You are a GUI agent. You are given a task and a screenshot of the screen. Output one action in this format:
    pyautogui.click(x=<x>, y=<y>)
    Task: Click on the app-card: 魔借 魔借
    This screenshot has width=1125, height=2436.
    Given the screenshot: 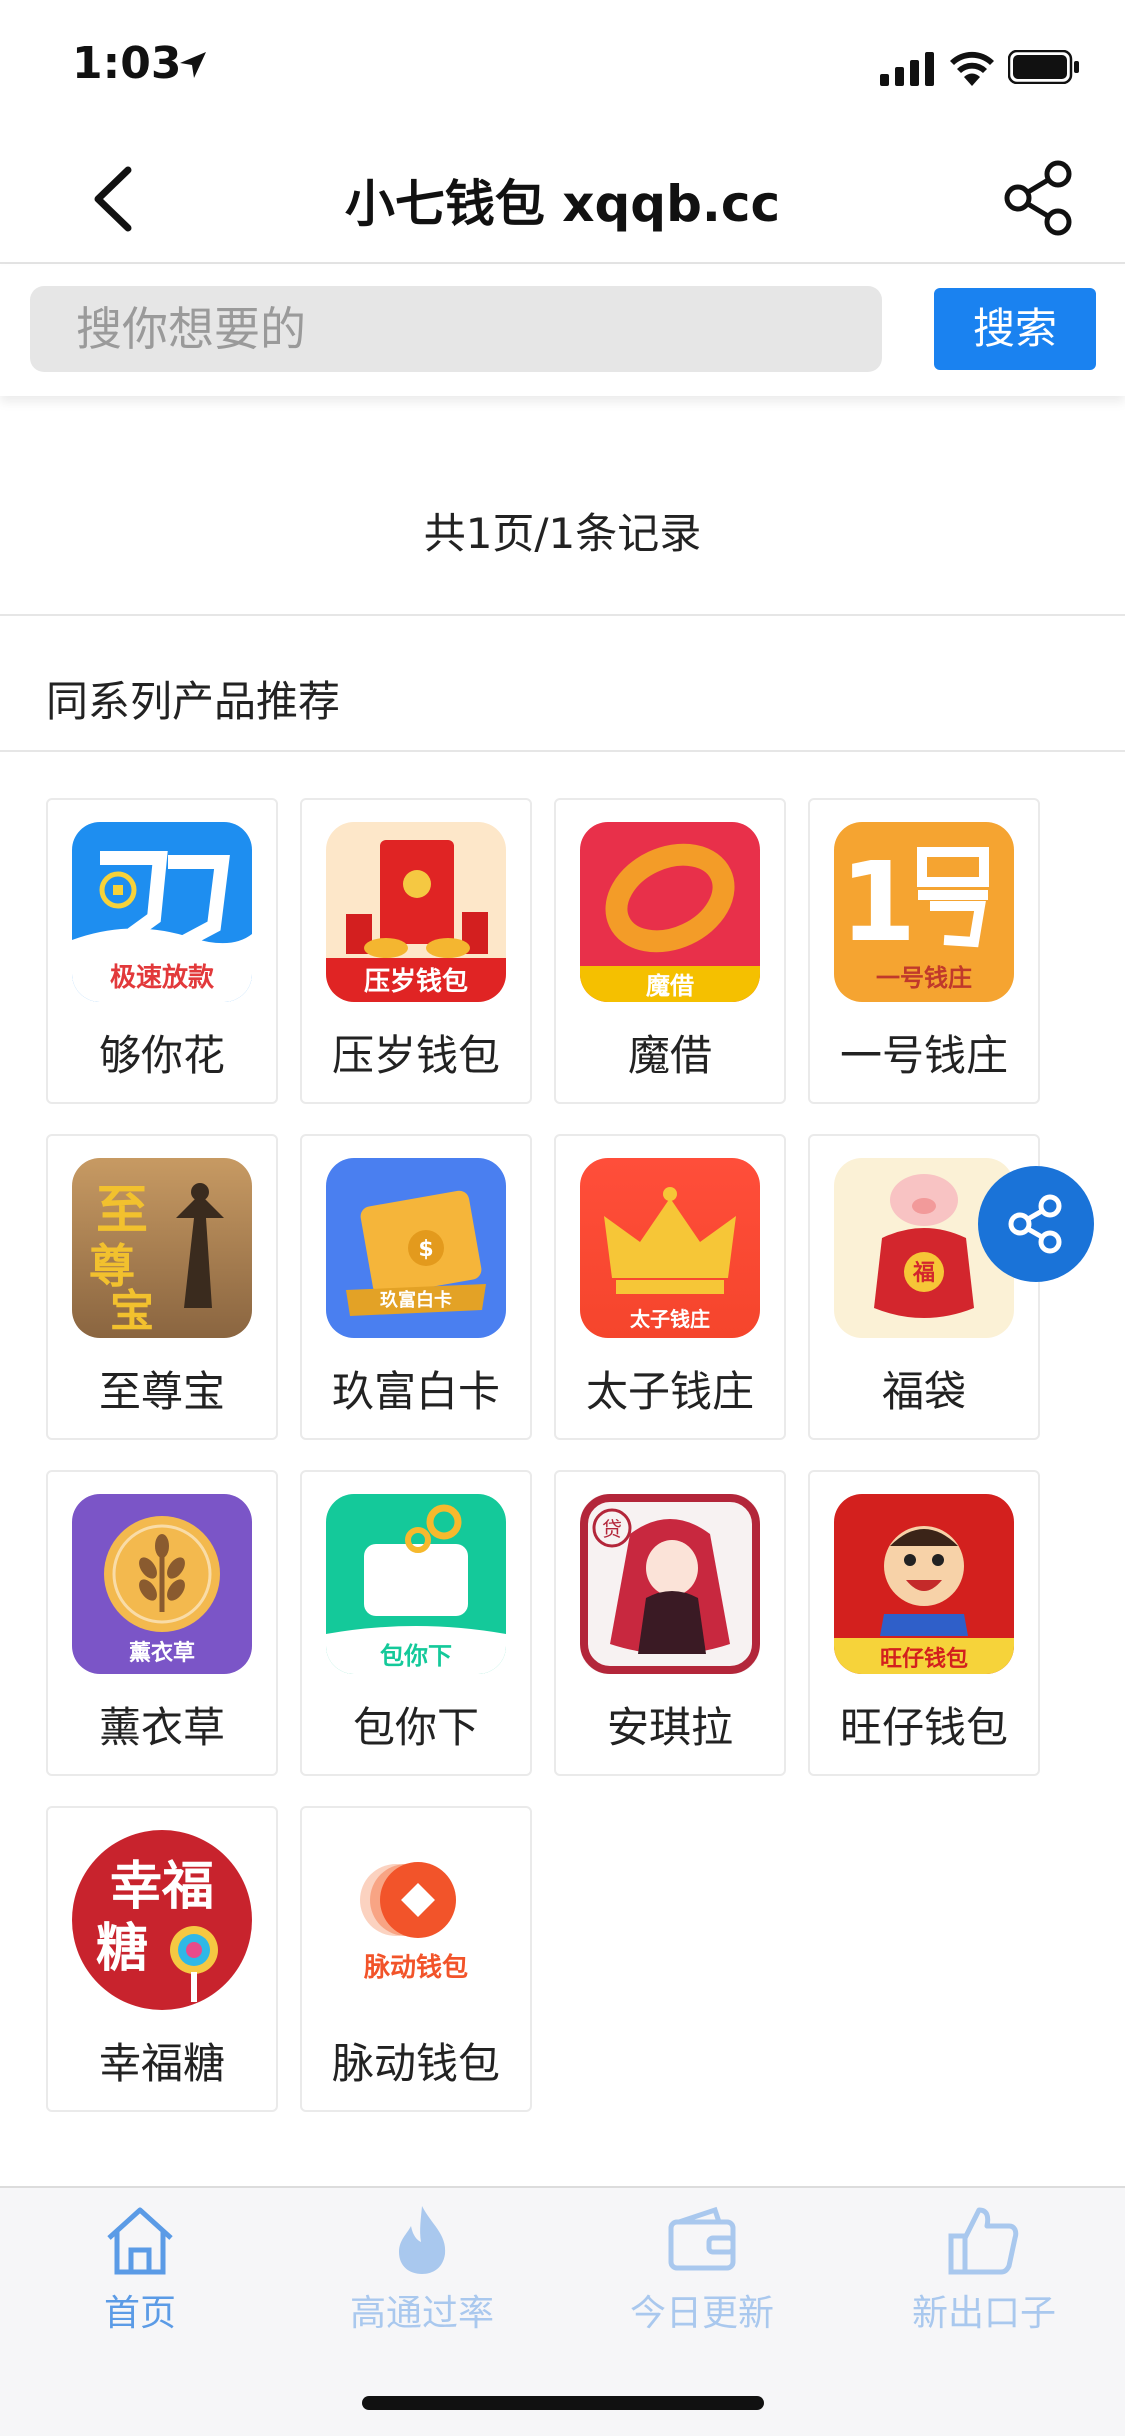 What is the action you would take?
    pyautogui.click(x=670, y=951)
    